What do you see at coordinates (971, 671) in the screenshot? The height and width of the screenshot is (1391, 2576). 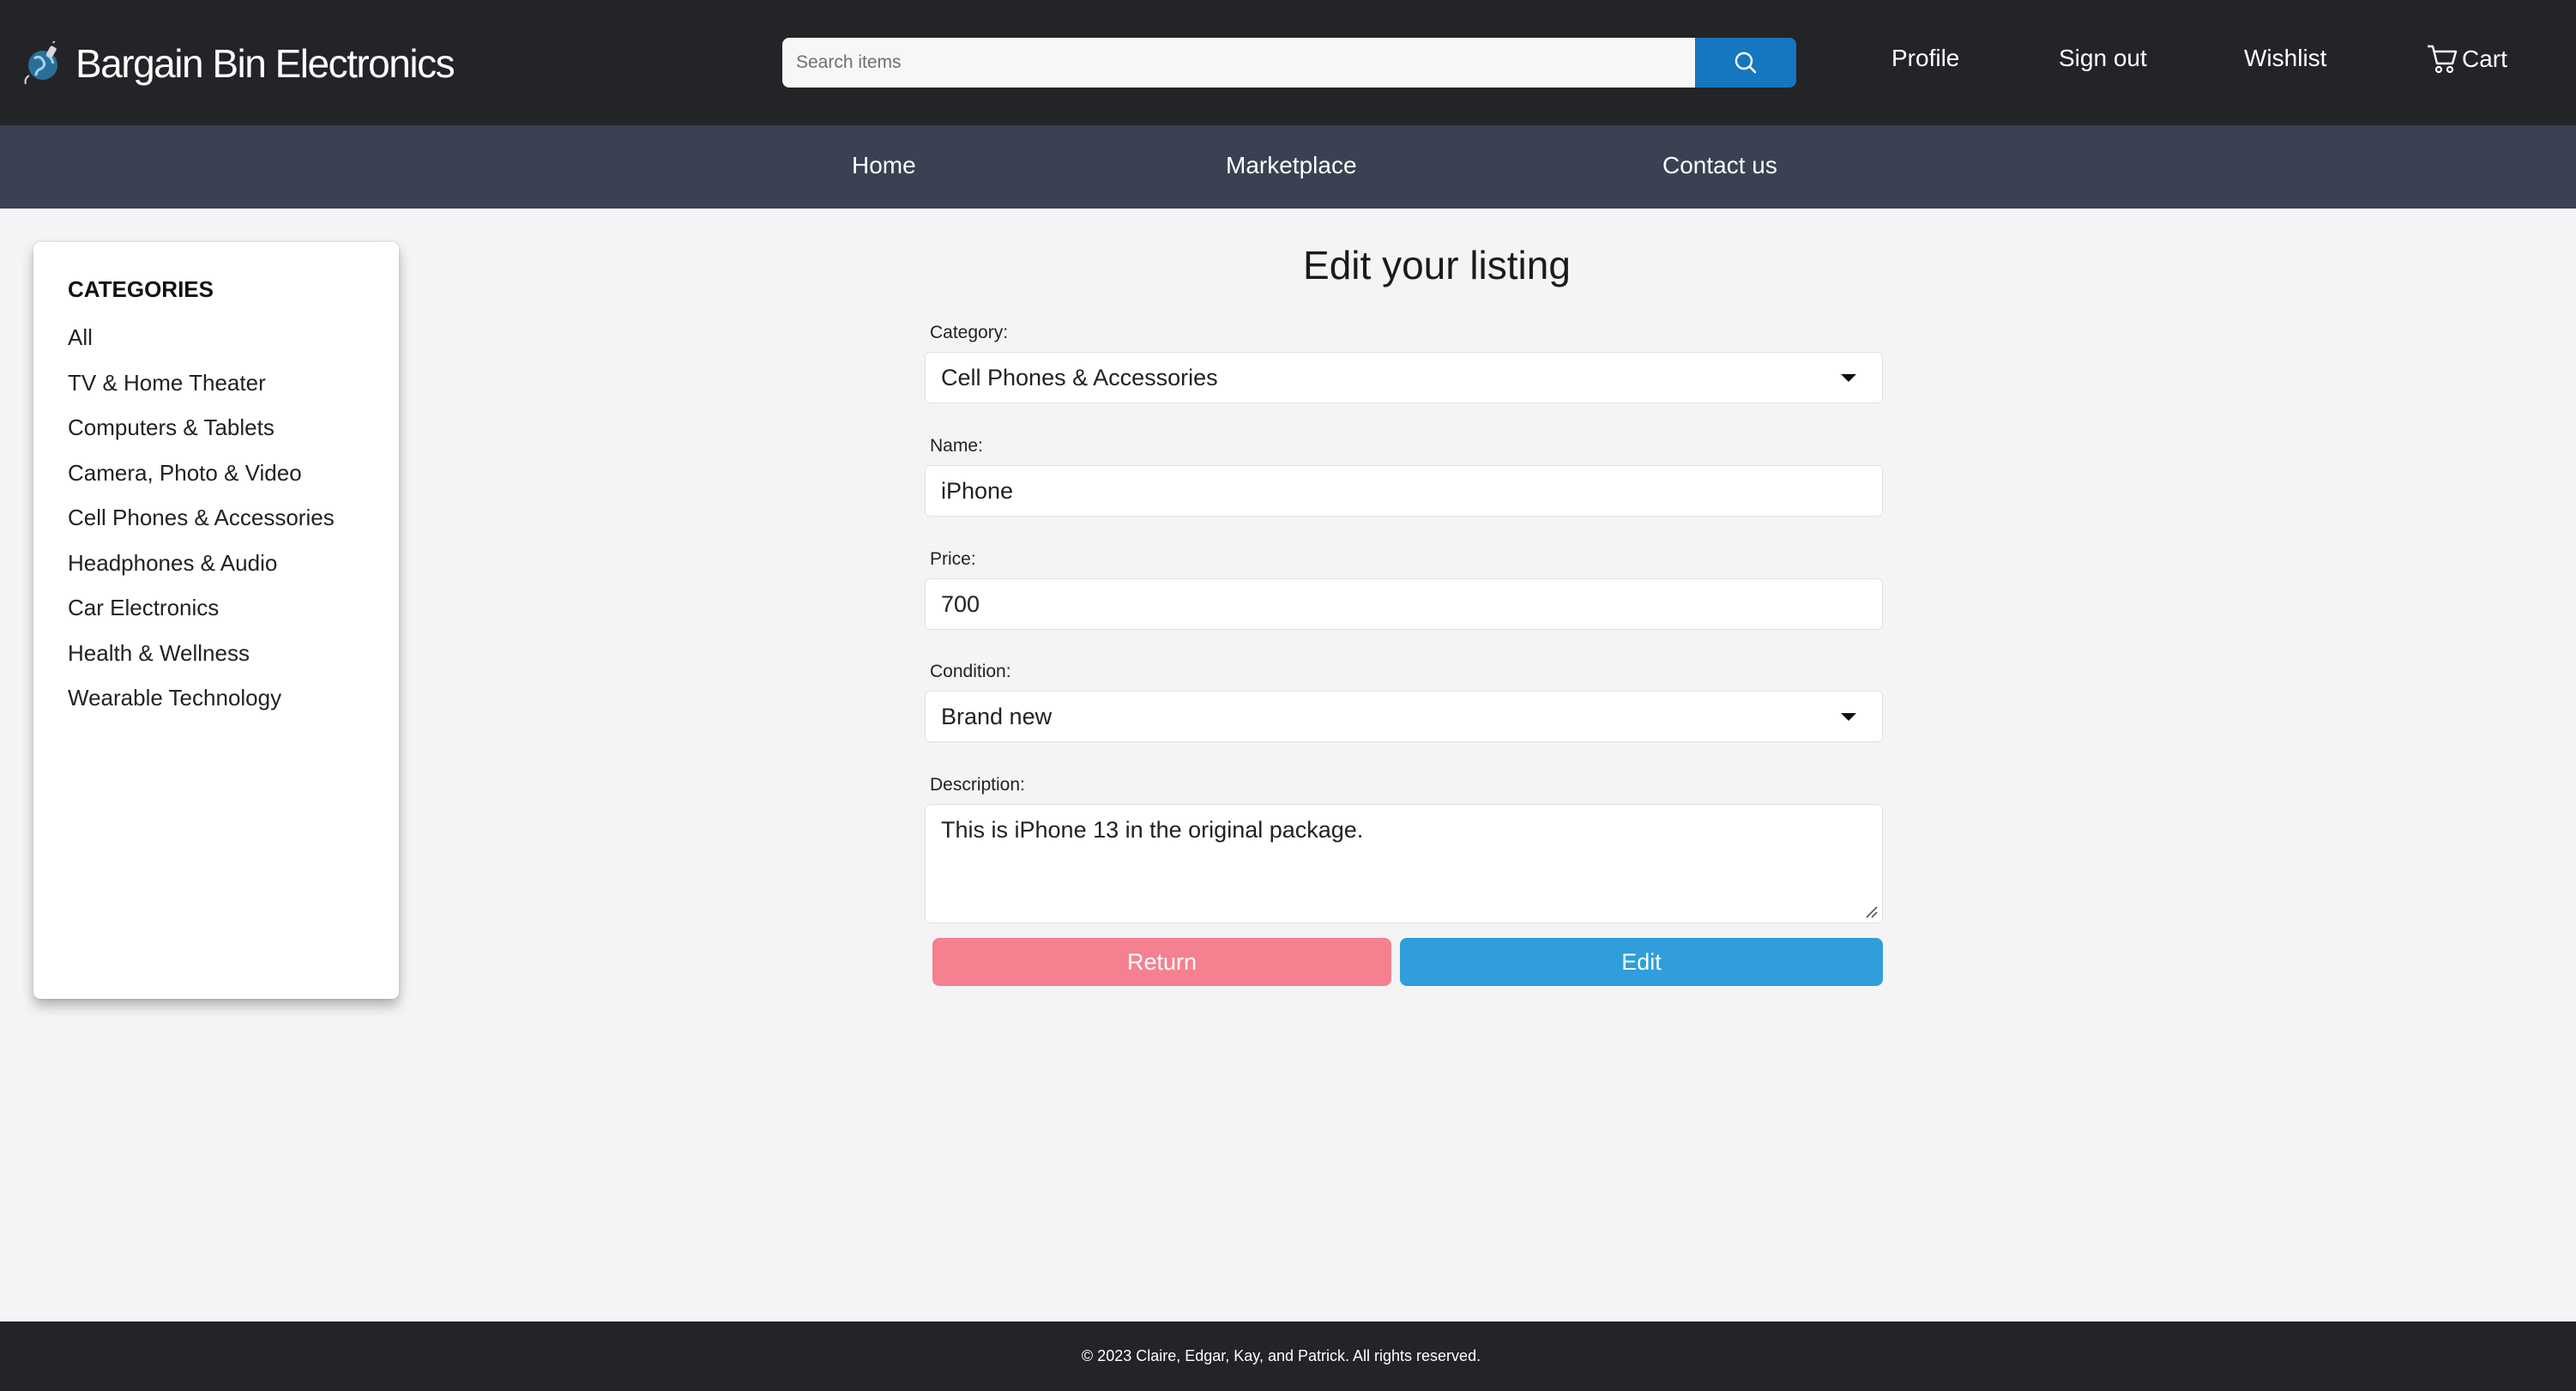 I see `condition-label: Condition:` at bounding box center [971, 671].